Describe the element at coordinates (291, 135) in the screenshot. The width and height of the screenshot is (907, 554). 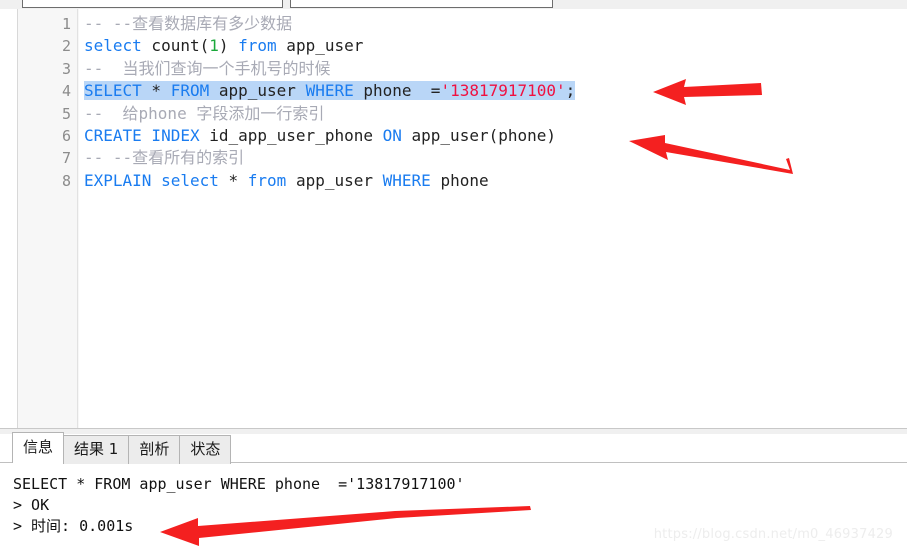
I see `token: id_app_user_phone` at that location.